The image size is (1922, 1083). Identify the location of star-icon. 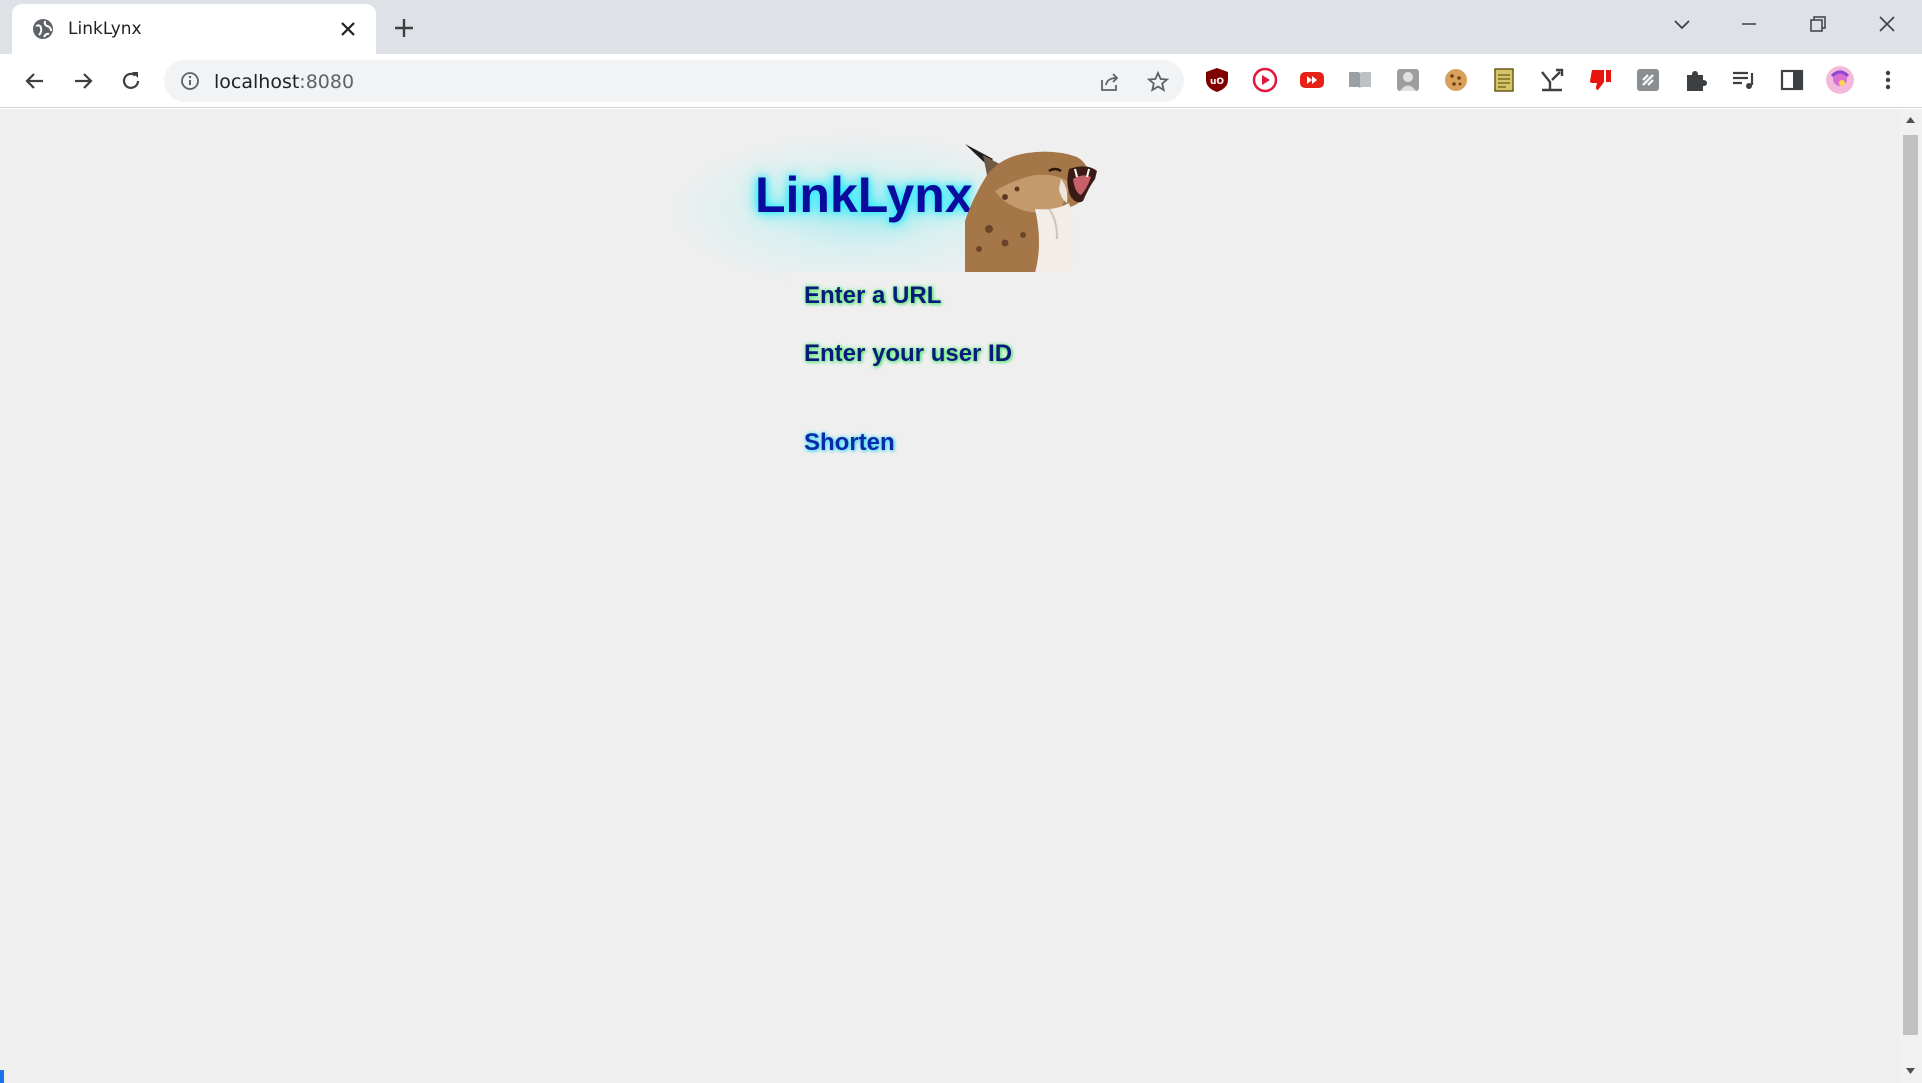
(1158, 82).